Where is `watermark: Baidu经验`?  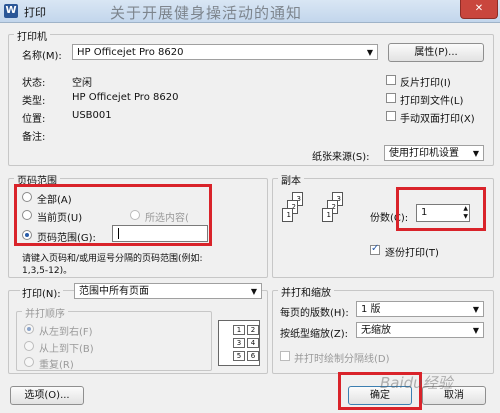
watermark: Baidu经验 is located at coordinates (416, 383).